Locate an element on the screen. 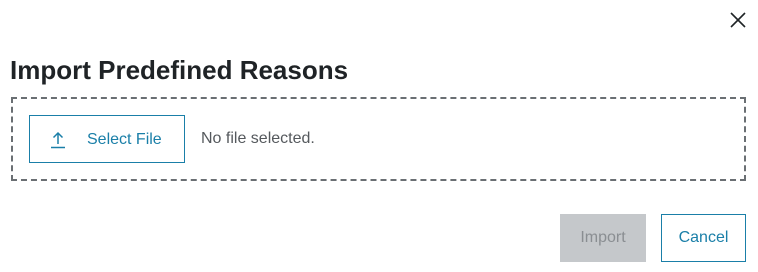 The image size is (758, 272). dialog-title: Import Predefined Reasons is located at coordinates (179, 70).